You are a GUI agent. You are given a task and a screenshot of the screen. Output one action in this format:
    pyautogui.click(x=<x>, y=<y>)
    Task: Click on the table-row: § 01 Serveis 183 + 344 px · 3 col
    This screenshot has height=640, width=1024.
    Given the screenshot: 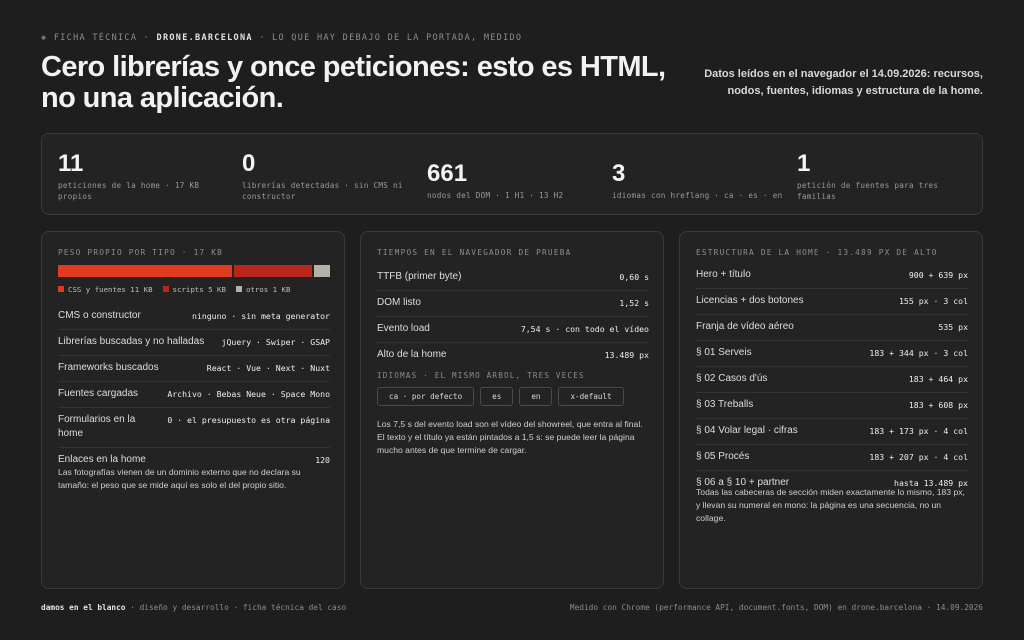 What is the action you would take?
    pyautogui.click(x=832, y=354)
    